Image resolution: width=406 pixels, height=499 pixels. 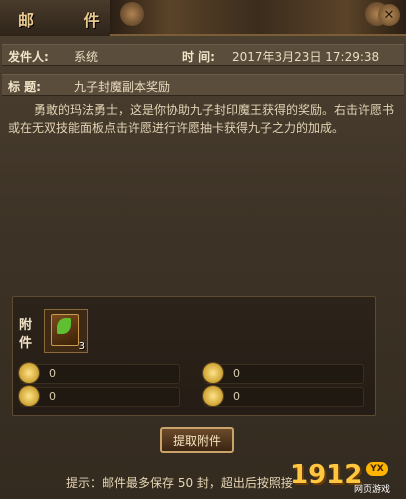 I want to click on gold-ingot-value: 0, so click(x=52, y=373).